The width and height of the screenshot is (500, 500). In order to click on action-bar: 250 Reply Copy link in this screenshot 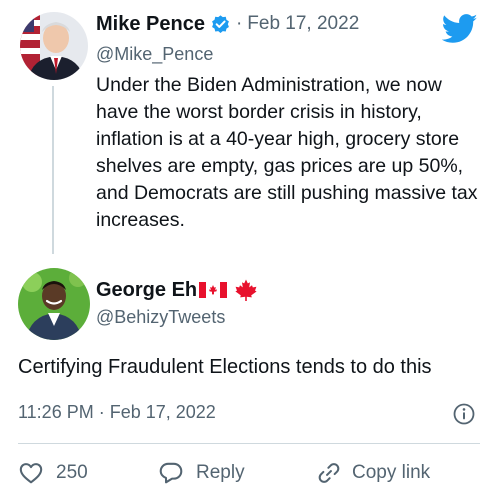, I will do `click(224, 473)`.